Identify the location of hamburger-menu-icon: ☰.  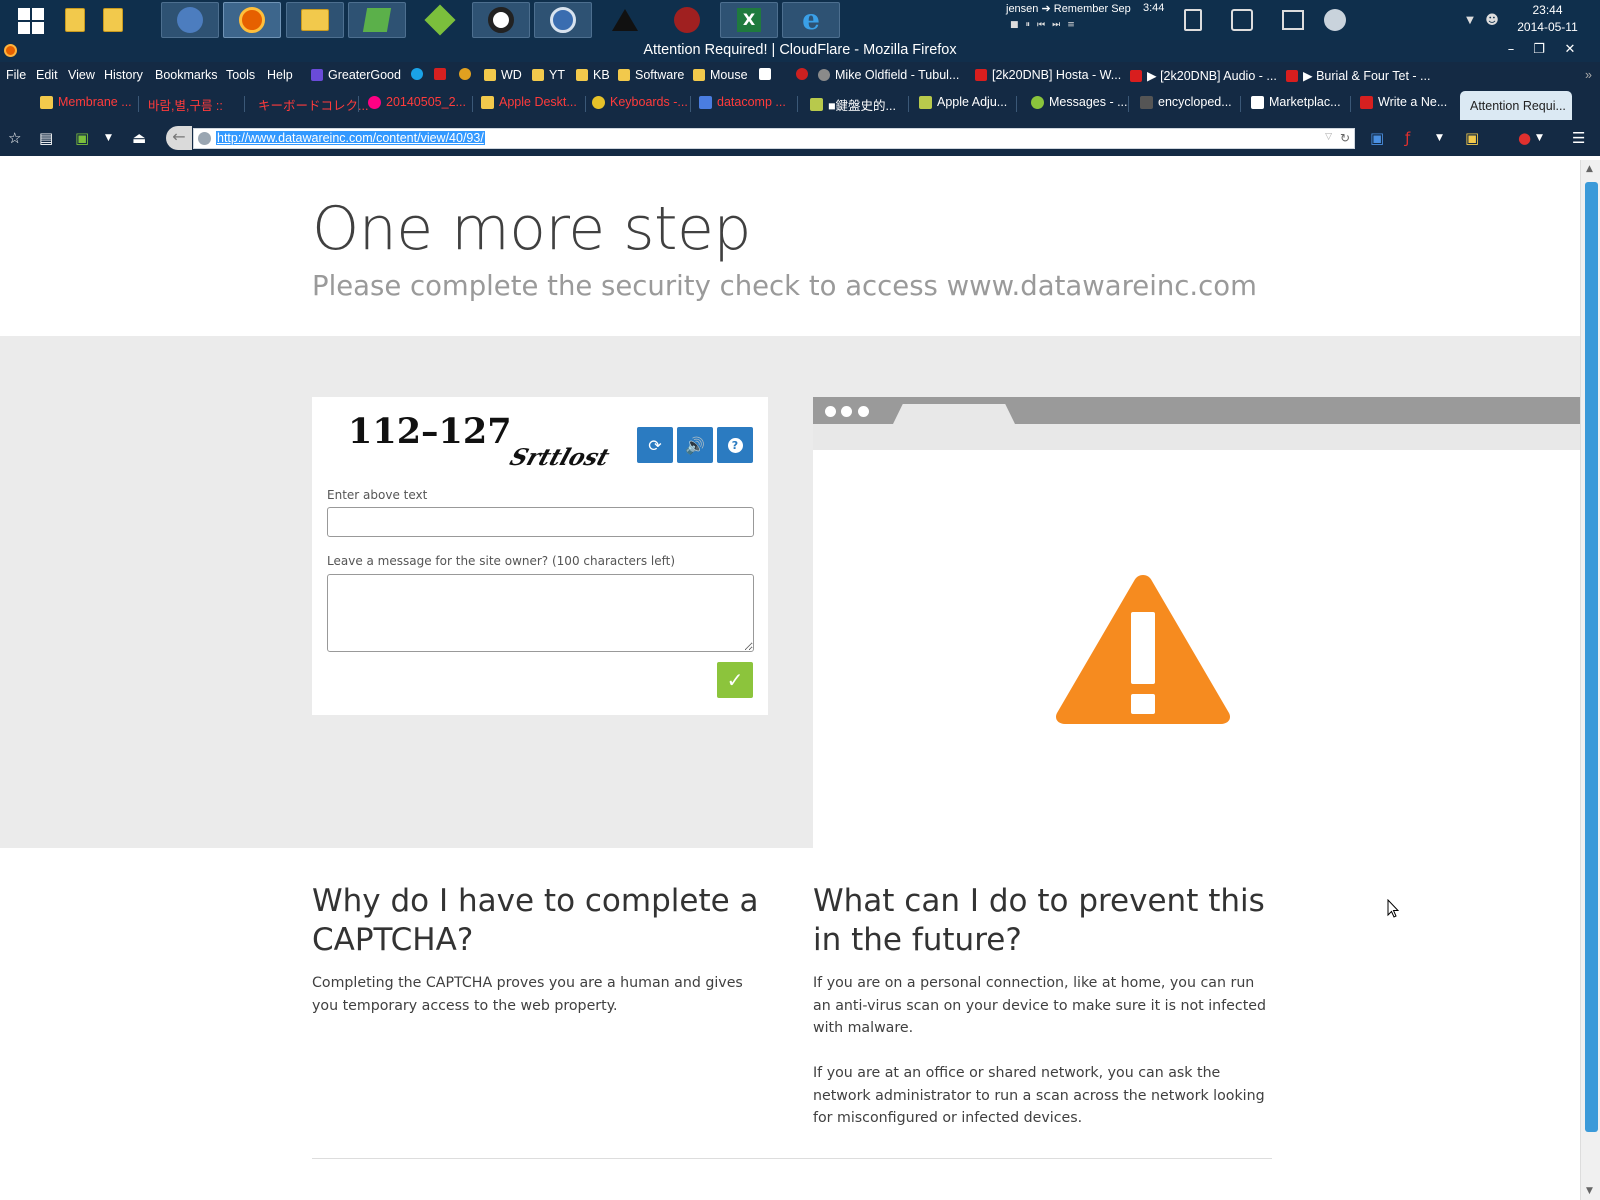
(1578, 138).